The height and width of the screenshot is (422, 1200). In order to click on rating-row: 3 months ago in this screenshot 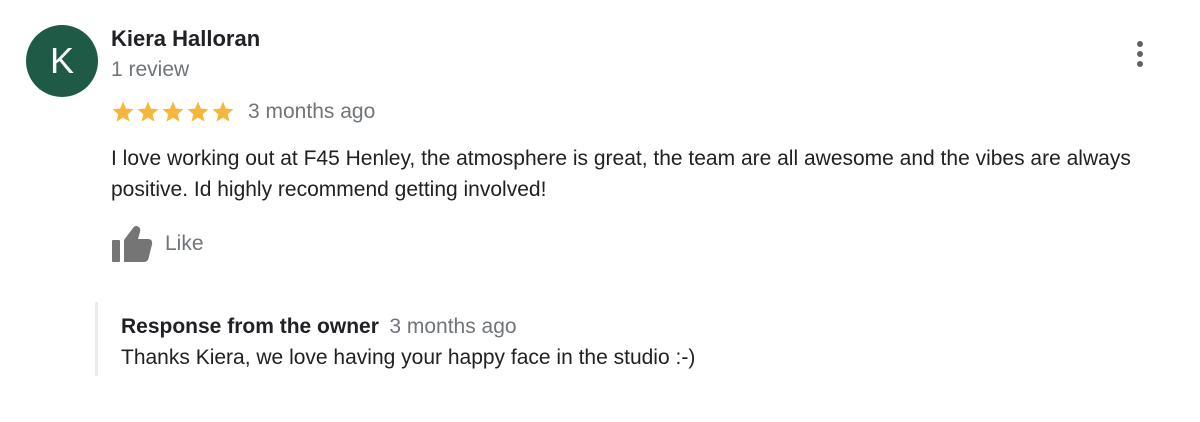, I will do `click(243, 112)`.